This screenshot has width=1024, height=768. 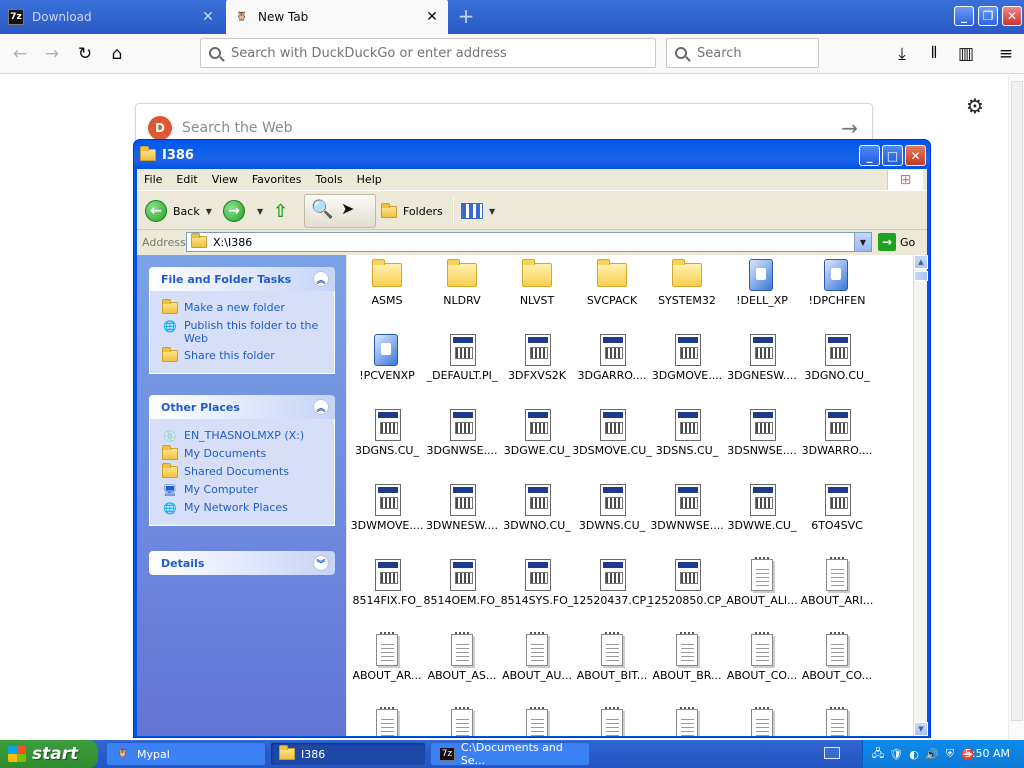 What do you see at coordinates (975, 106) in the screenshot?
I see `gear-icon: ⚙` at bounding box center [975, 106].